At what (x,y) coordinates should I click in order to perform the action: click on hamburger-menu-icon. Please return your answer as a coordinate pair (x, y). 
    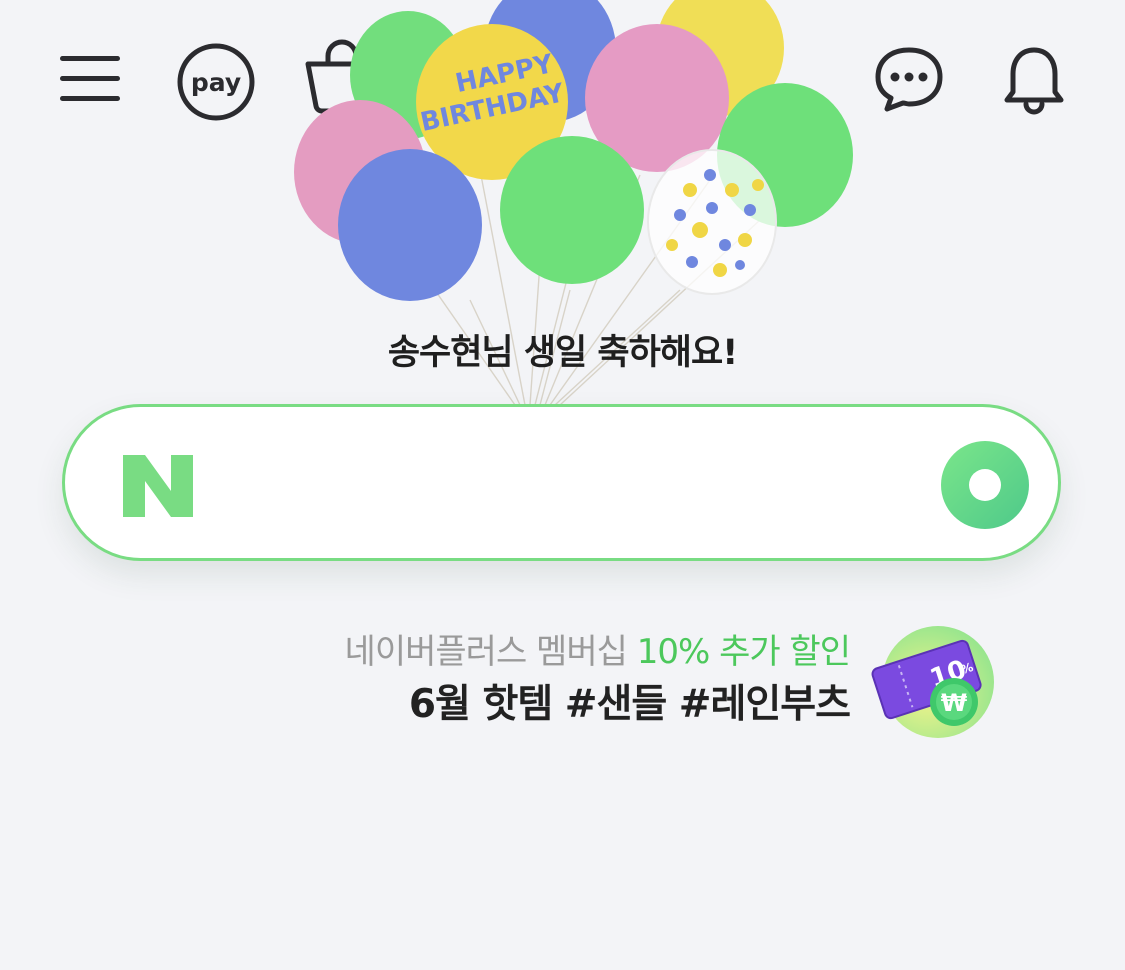
    Looking at the image, I should click on (90, 79).